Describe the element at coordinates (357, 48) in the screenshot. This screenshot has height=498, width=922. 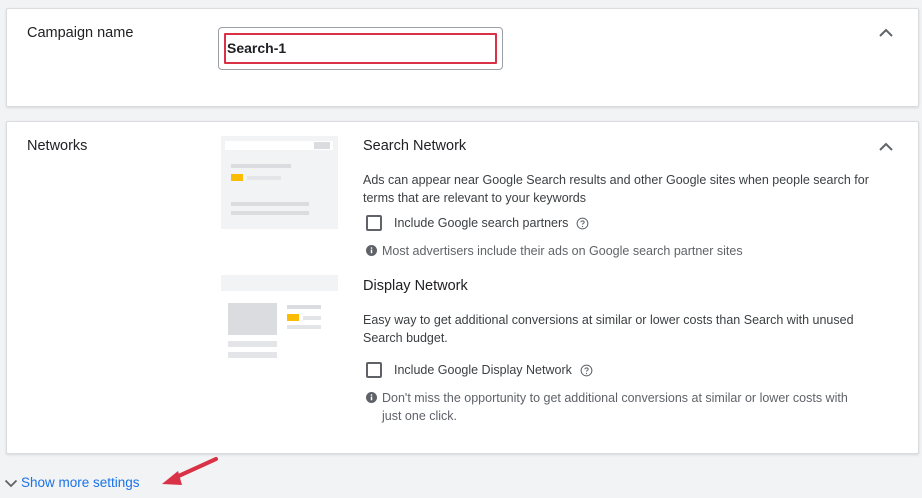
I see `campaign-name-input` at that location.